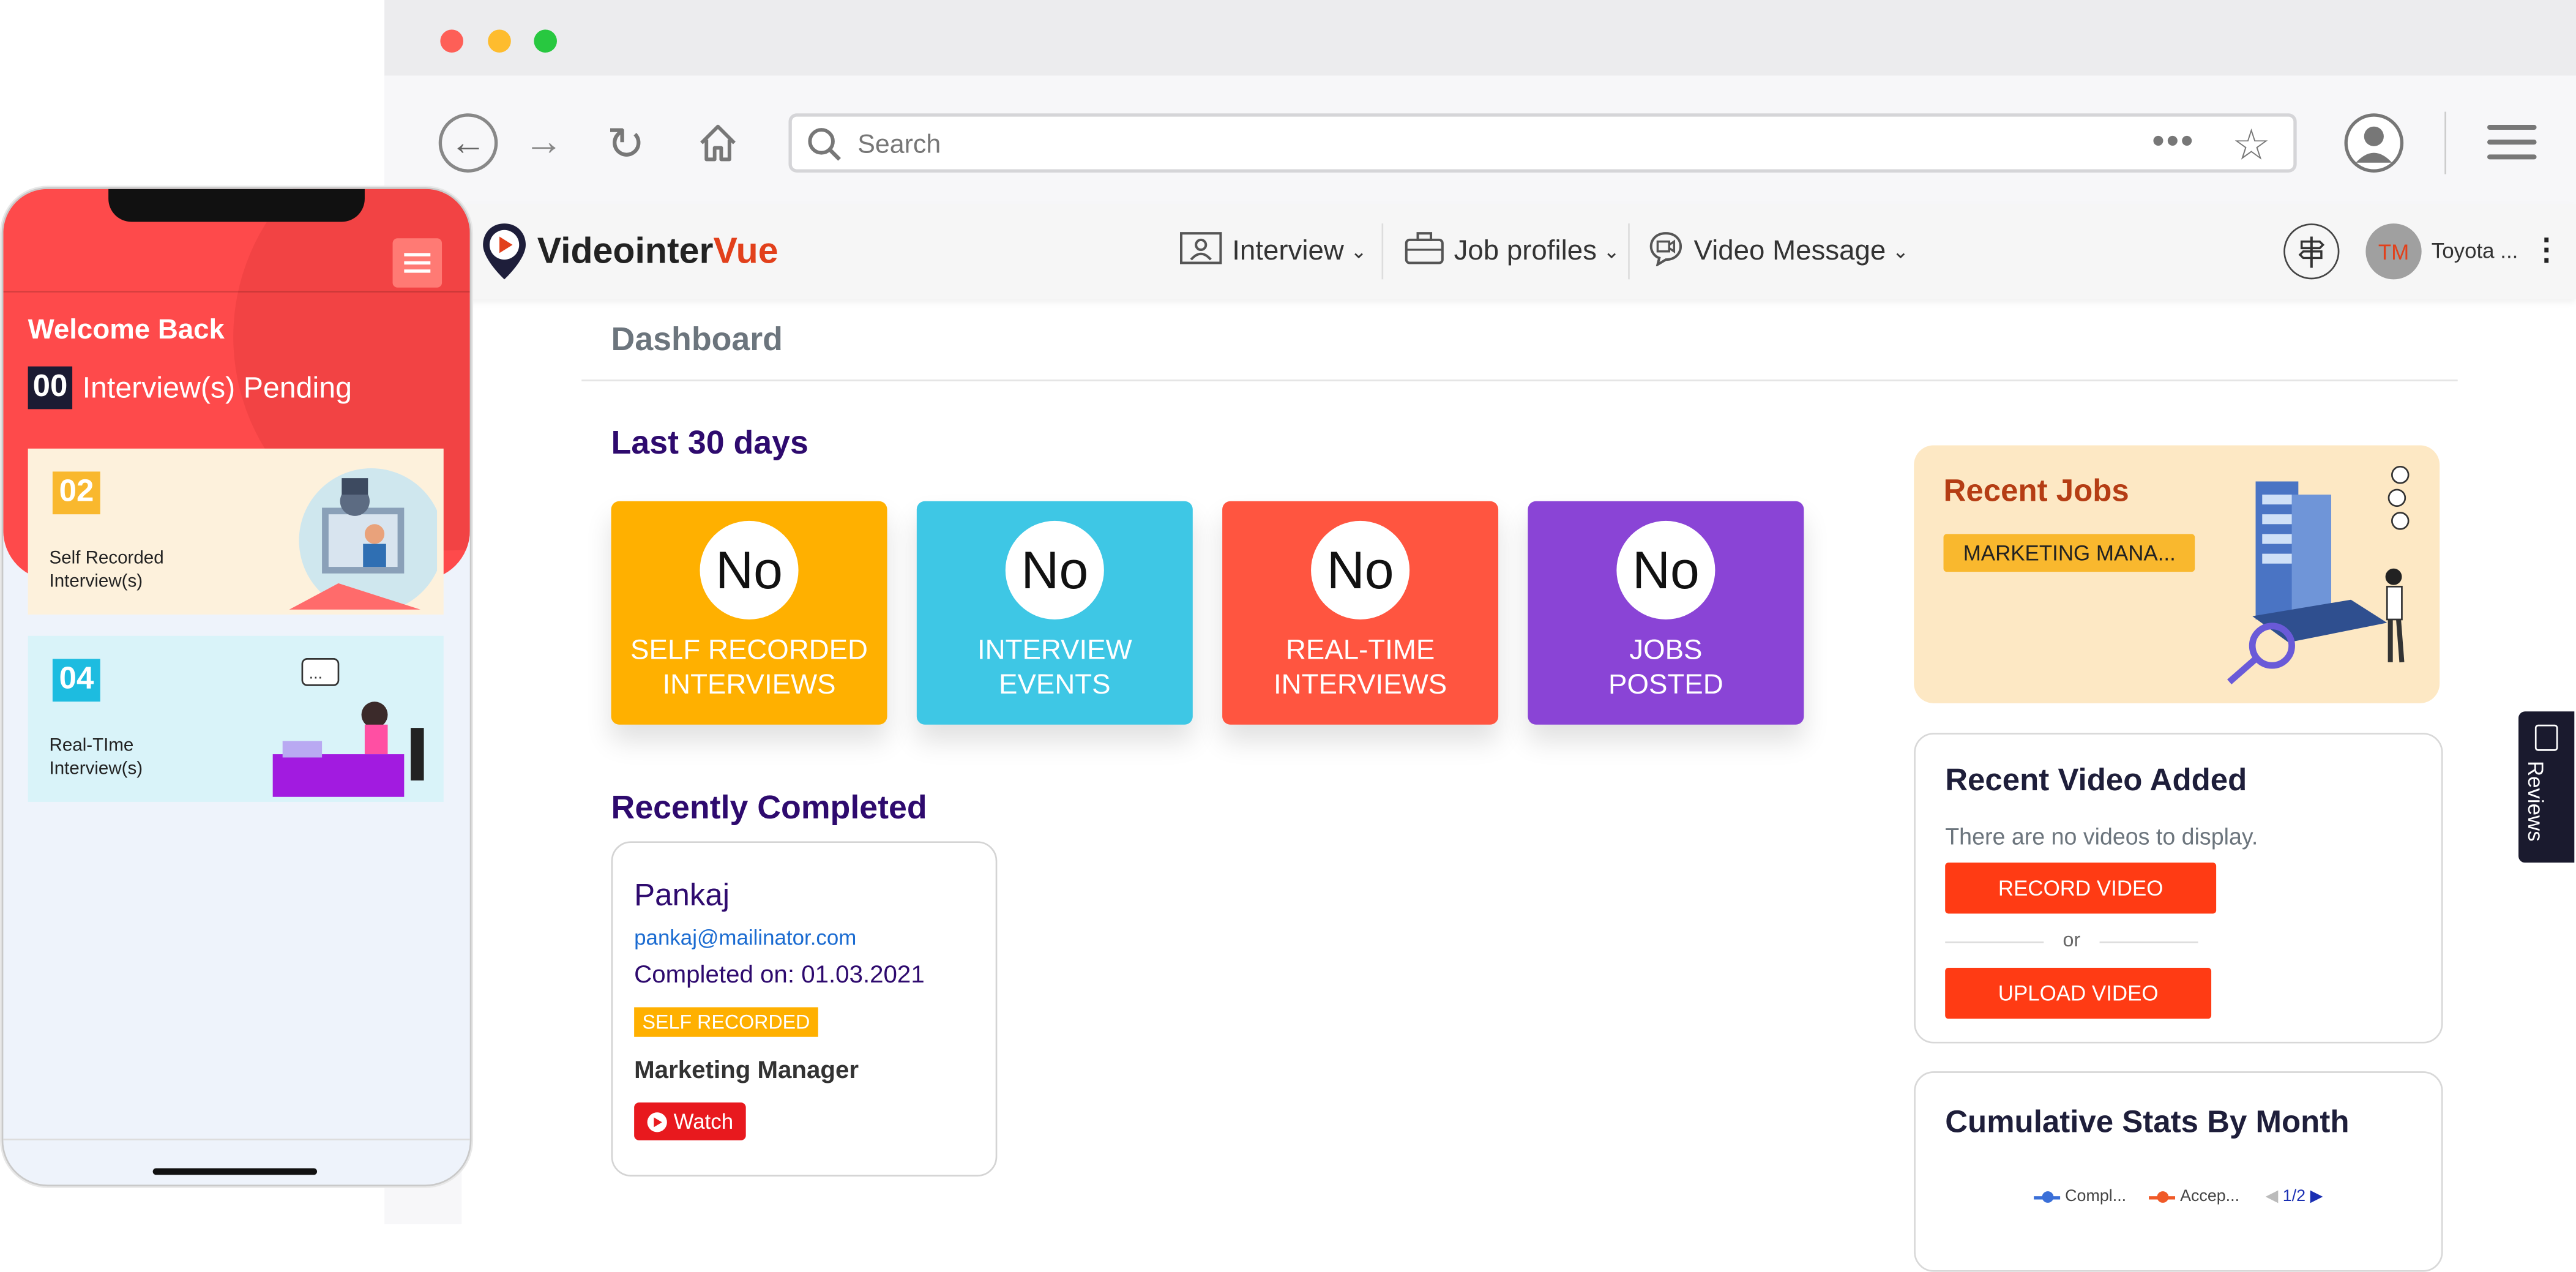  What do you see at coordinates (1665, 684) in the screenshot?
I see `stat-label-line2: POSTED` at bounding box center [1665, 684].